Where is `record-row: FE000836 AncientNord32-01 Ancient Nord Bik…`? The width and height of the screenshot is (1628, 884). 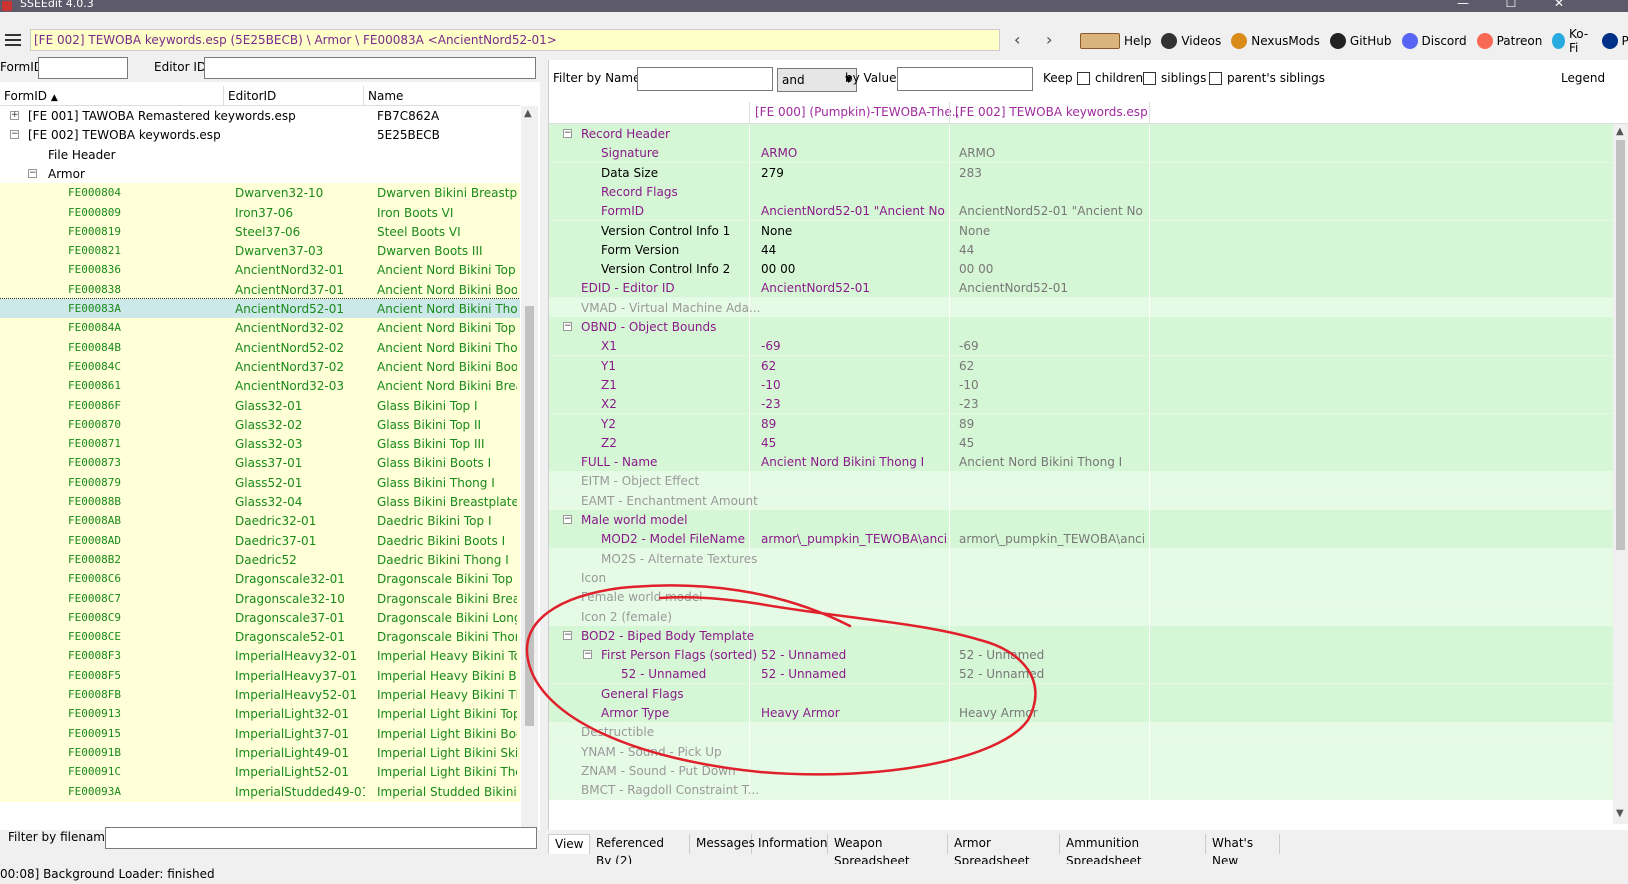
record-row: FE000836 AncientNord32-01 Ancient Nord Bik… is located at coordinates (260, 270).